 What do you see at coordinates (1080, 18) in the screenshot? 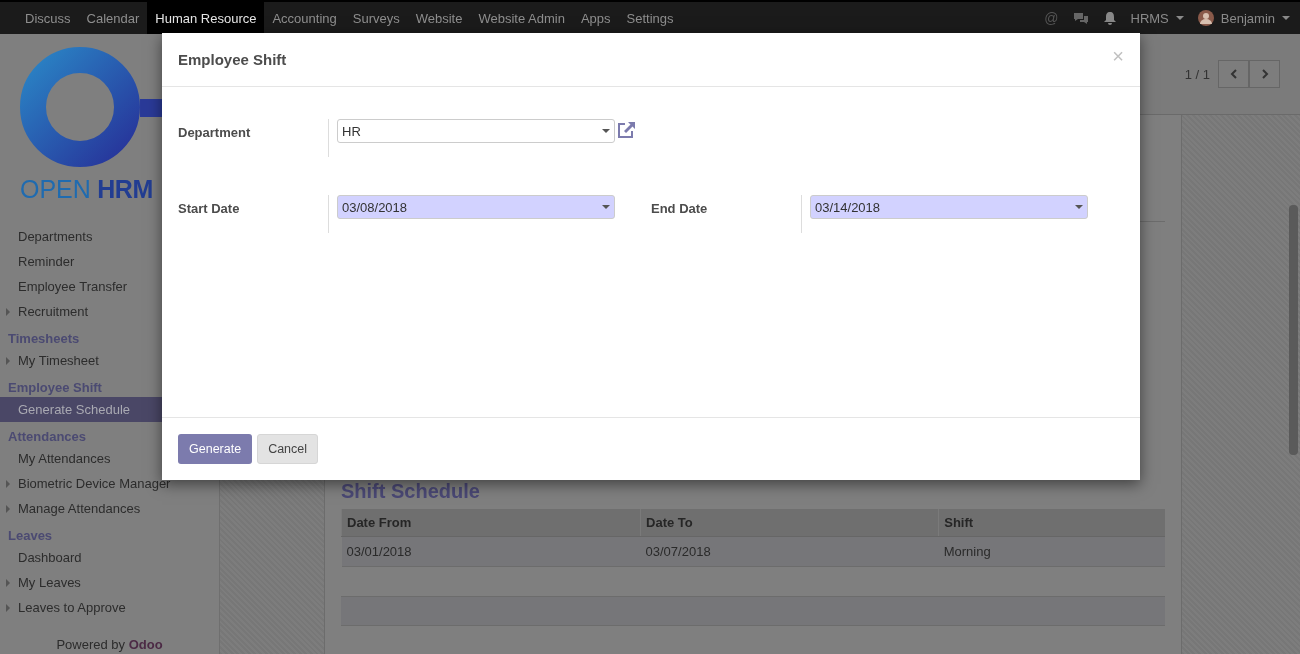
I see `chat-icon` at bounding box center [1080, 18].